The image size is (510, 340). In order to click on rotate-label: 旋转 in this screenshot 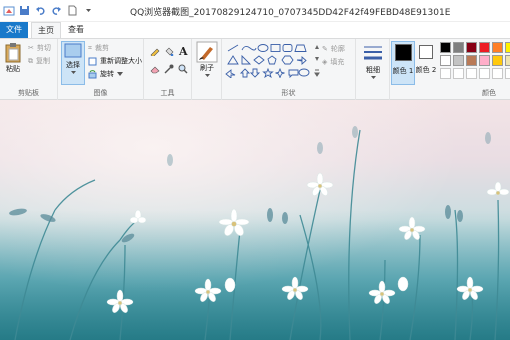, I will do `click(107, 74)`.